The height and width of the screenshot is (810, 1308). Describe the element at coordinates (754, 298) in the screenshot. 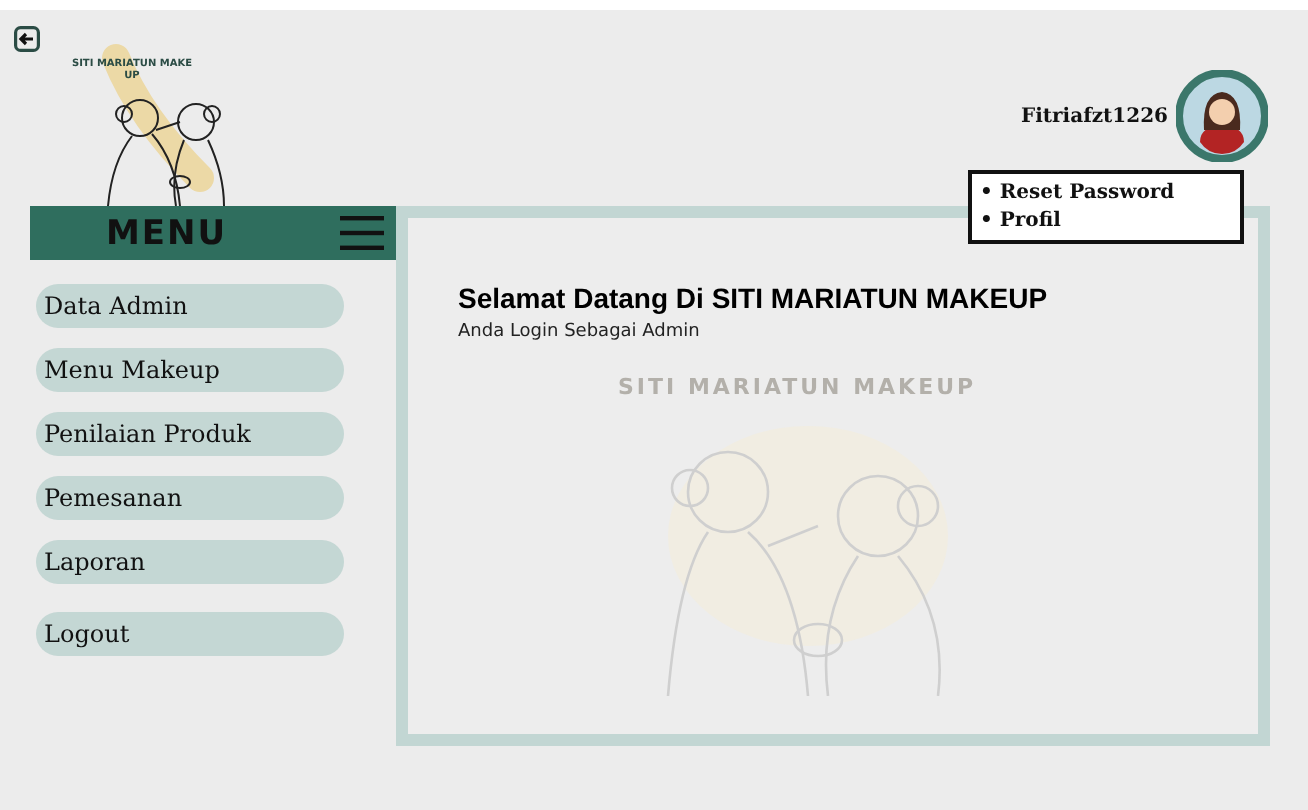

I see `welcome-heading: Selamat Datang Di SITI MARIATUN MAKEUP` at that location.